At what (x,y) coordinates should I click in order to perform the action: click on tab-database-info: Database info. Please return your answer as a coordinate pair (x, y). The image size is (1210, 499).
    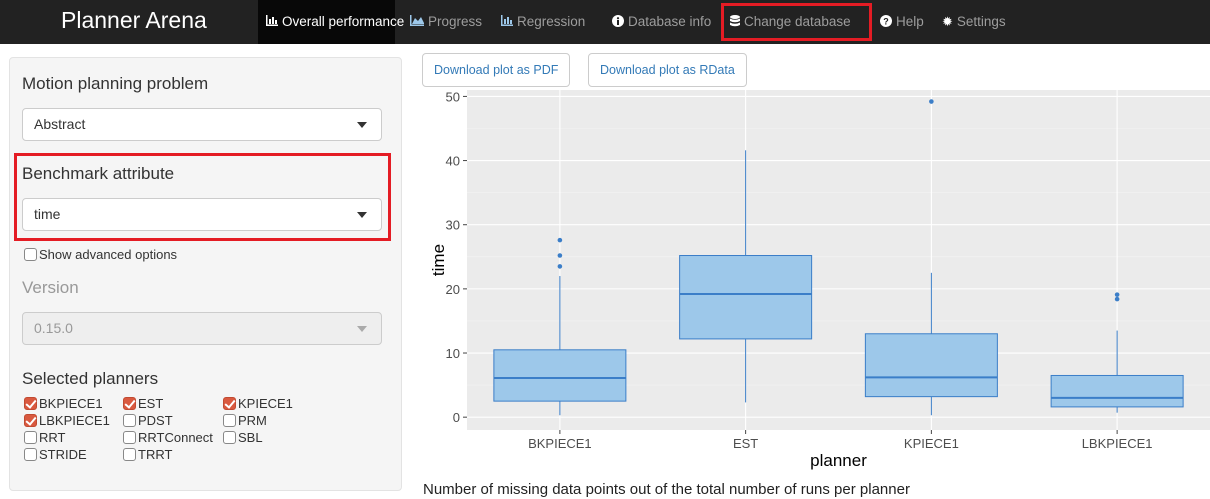
    Looking at the image, I should click on (661, 22).